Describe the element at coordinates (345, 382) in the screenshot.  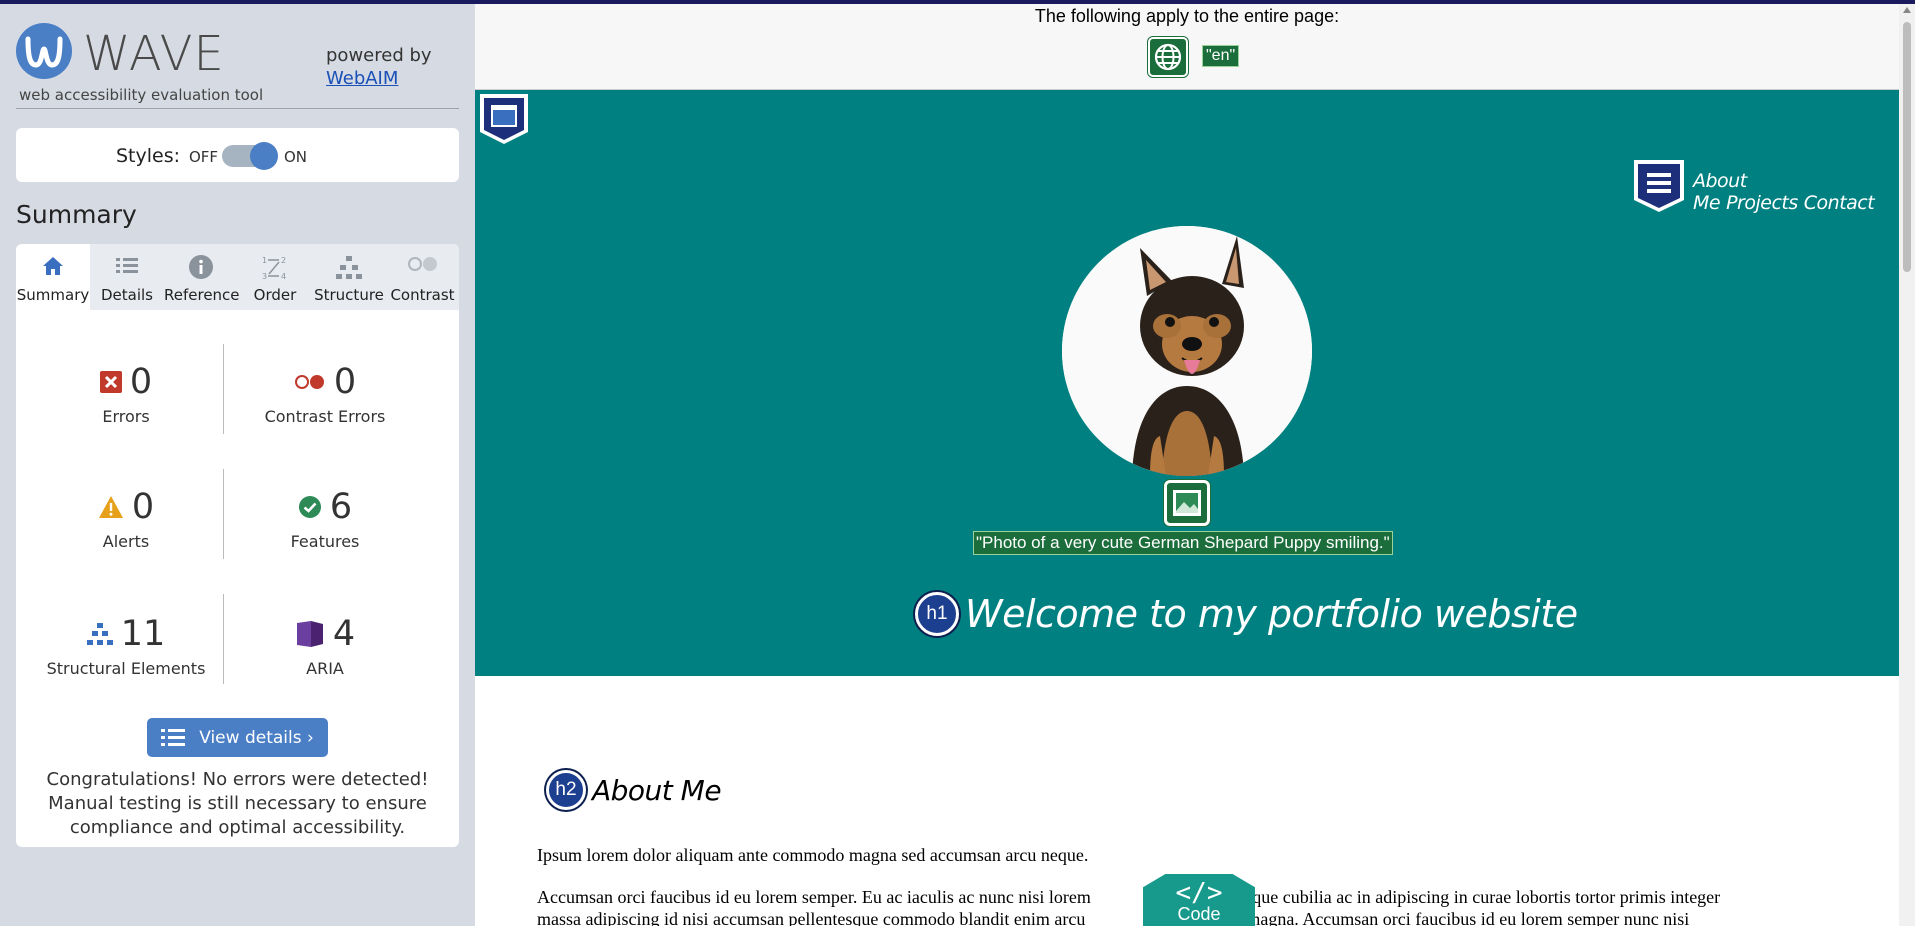
I see `contrast-errors-count: 0` at that location.